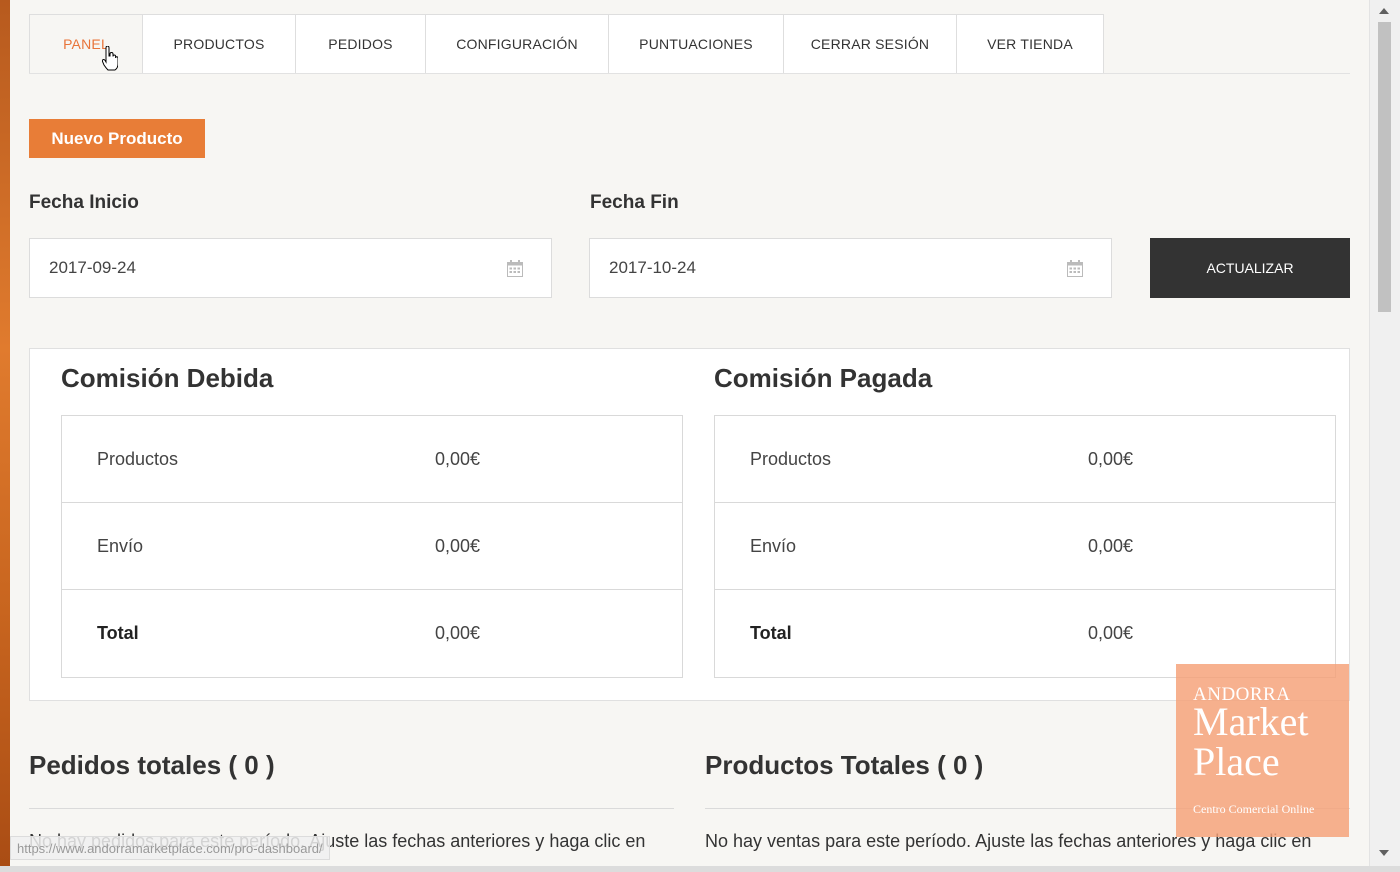 This screenshot has height=872, width=1400. Describe the element at coordinates (1384, 853) in the screenshot. I see `scroll-down-icon` at that location.